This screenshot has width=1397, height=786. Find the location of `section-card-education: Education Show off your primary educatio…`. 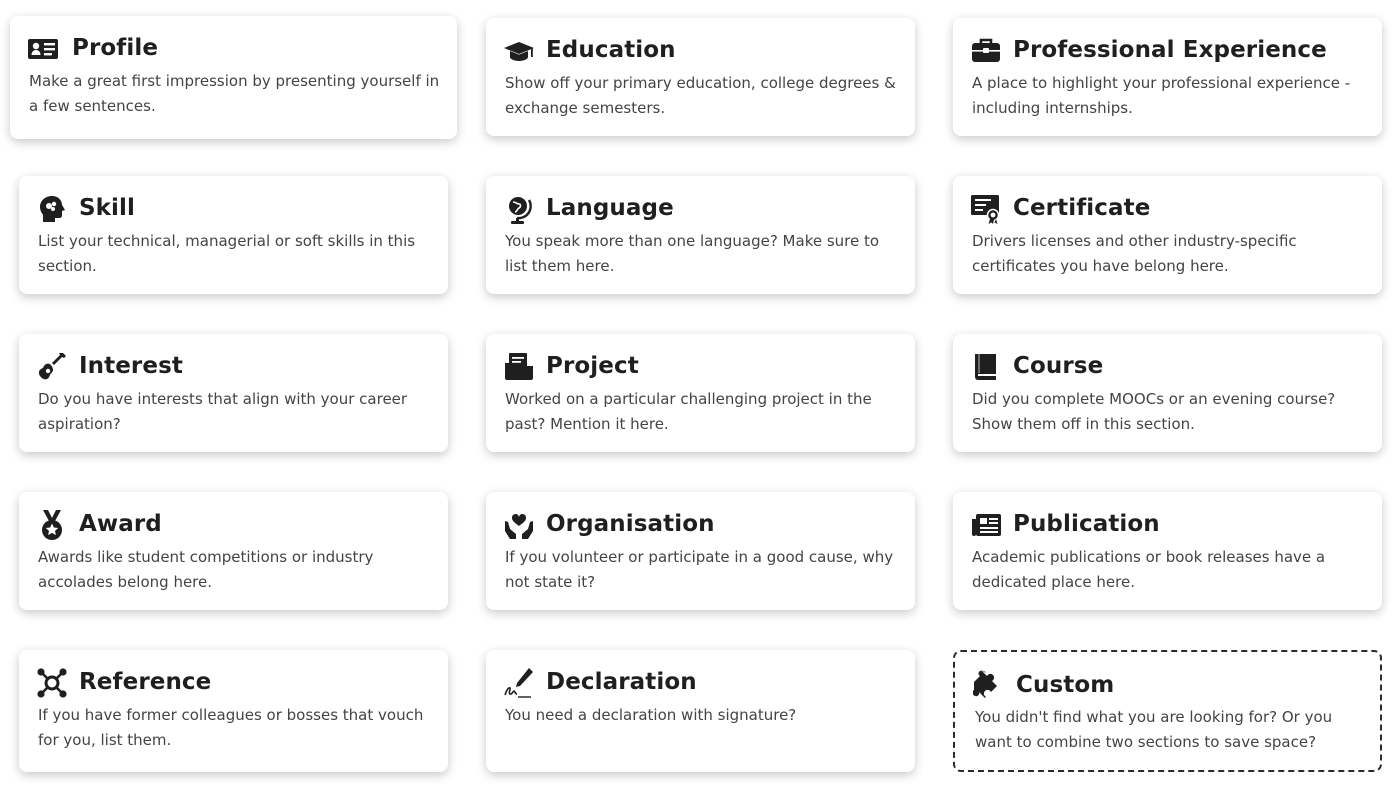

section-card-education: Education Show off your primary educatio… is located at coordinates (700, 77).